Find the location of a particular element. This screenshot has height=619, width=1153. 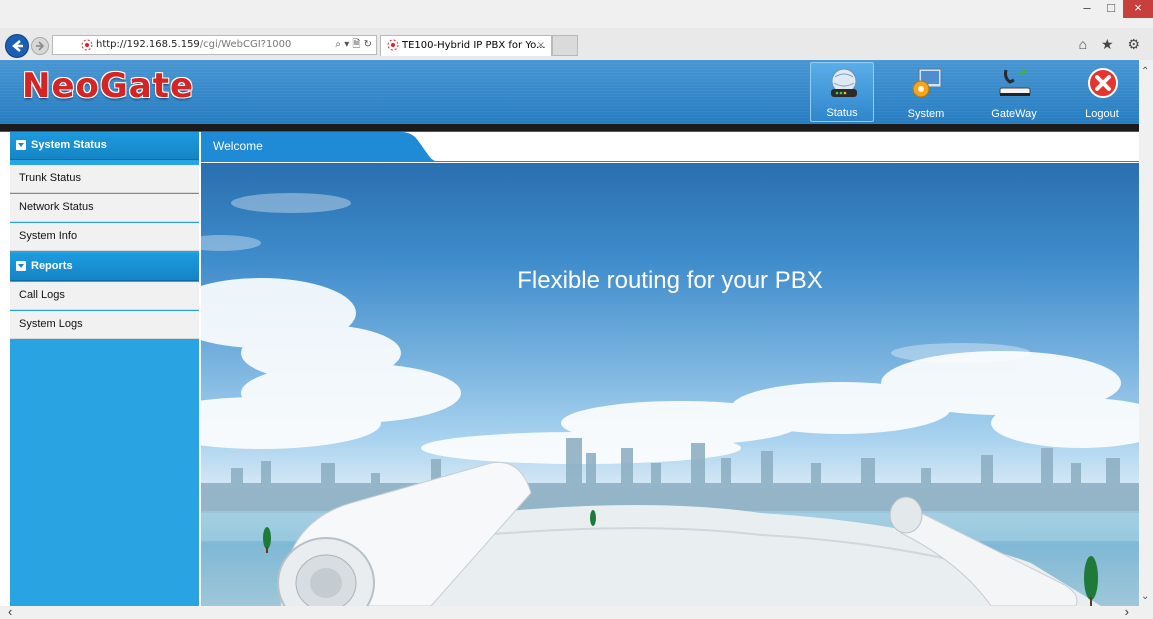

app-header: NeoGate Status System GateWay Logout is located at coordinates (569, 92).